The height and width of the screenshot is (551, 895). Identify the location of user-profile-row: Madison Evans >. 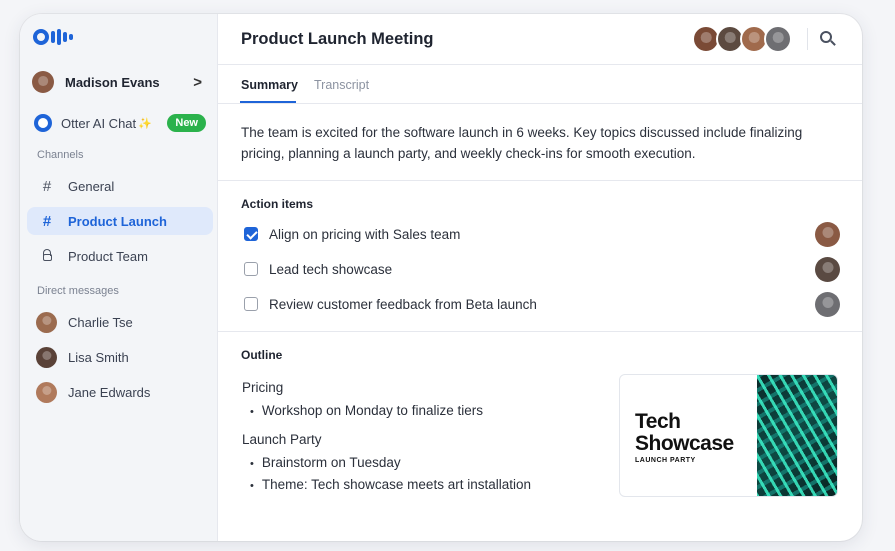
(120, 82).